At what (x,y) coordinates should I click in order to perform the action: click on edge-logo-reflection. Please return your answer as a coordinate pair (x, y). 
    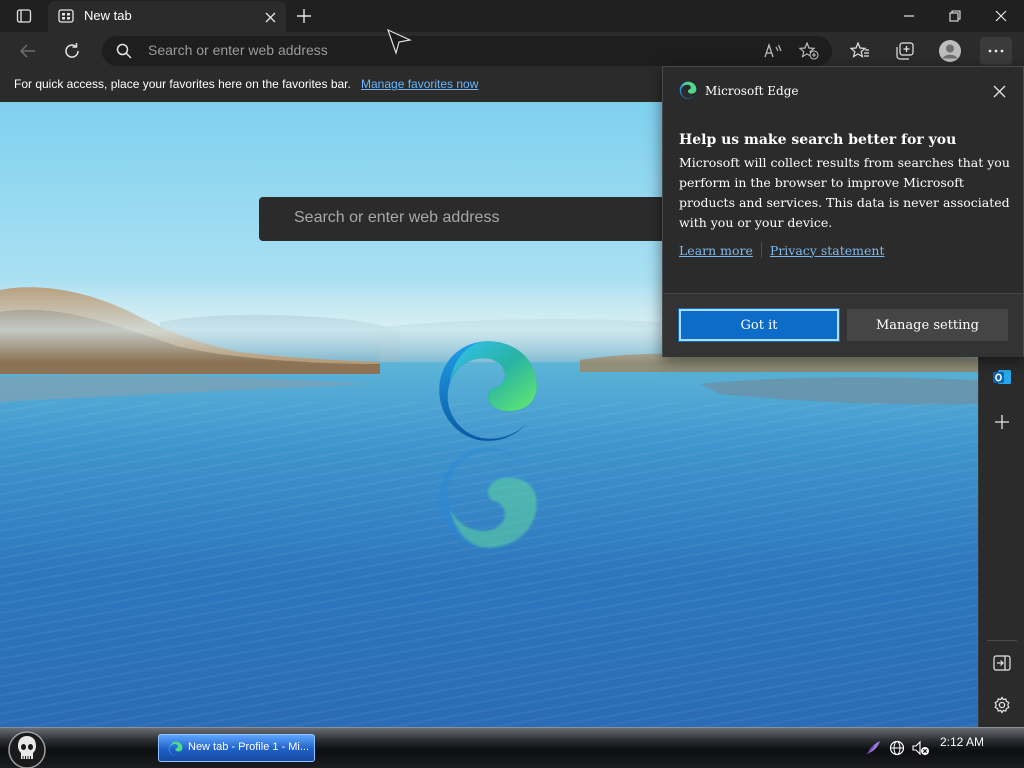
    Looking at the image, I should click on (488, 498).